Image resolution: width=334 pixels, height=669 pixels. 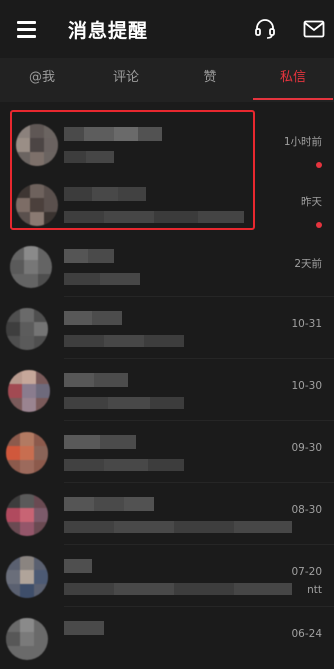 What do you see at coordinates (306, 510) in the screenshot?
I see `message-time: 08-30` at bounding box center [306, 510].